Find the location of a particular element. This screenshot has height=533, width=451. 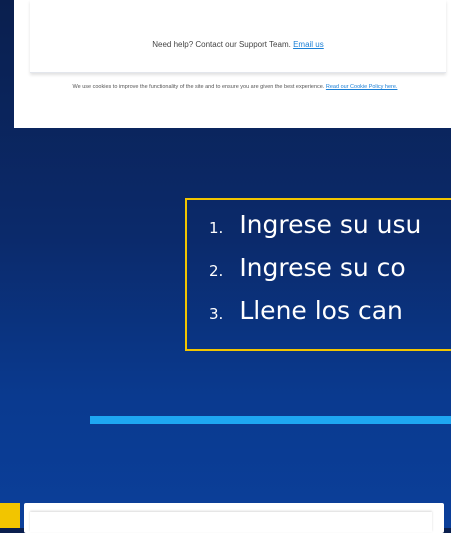

step-text: Ingrese su co is located at coordinates (322, 267).